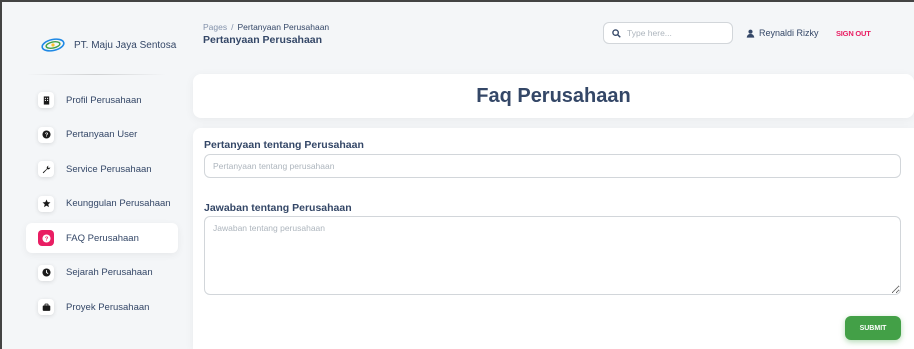 Image resolution: width=914 pixels, height=349 pixels. What do you see at coordinates (873, 328) in the screenshot?
I see `submit-button: SUBMIT` at bounding box center [873, 328].